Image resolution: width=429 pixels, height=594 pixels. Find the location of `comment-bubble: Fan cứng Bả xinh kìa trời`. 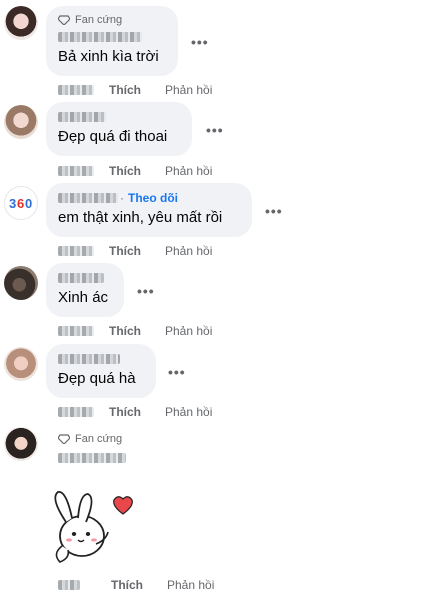

comment-bubble: Fan cứng Bả xinh kìa trời is located at coordinates (112, 41).